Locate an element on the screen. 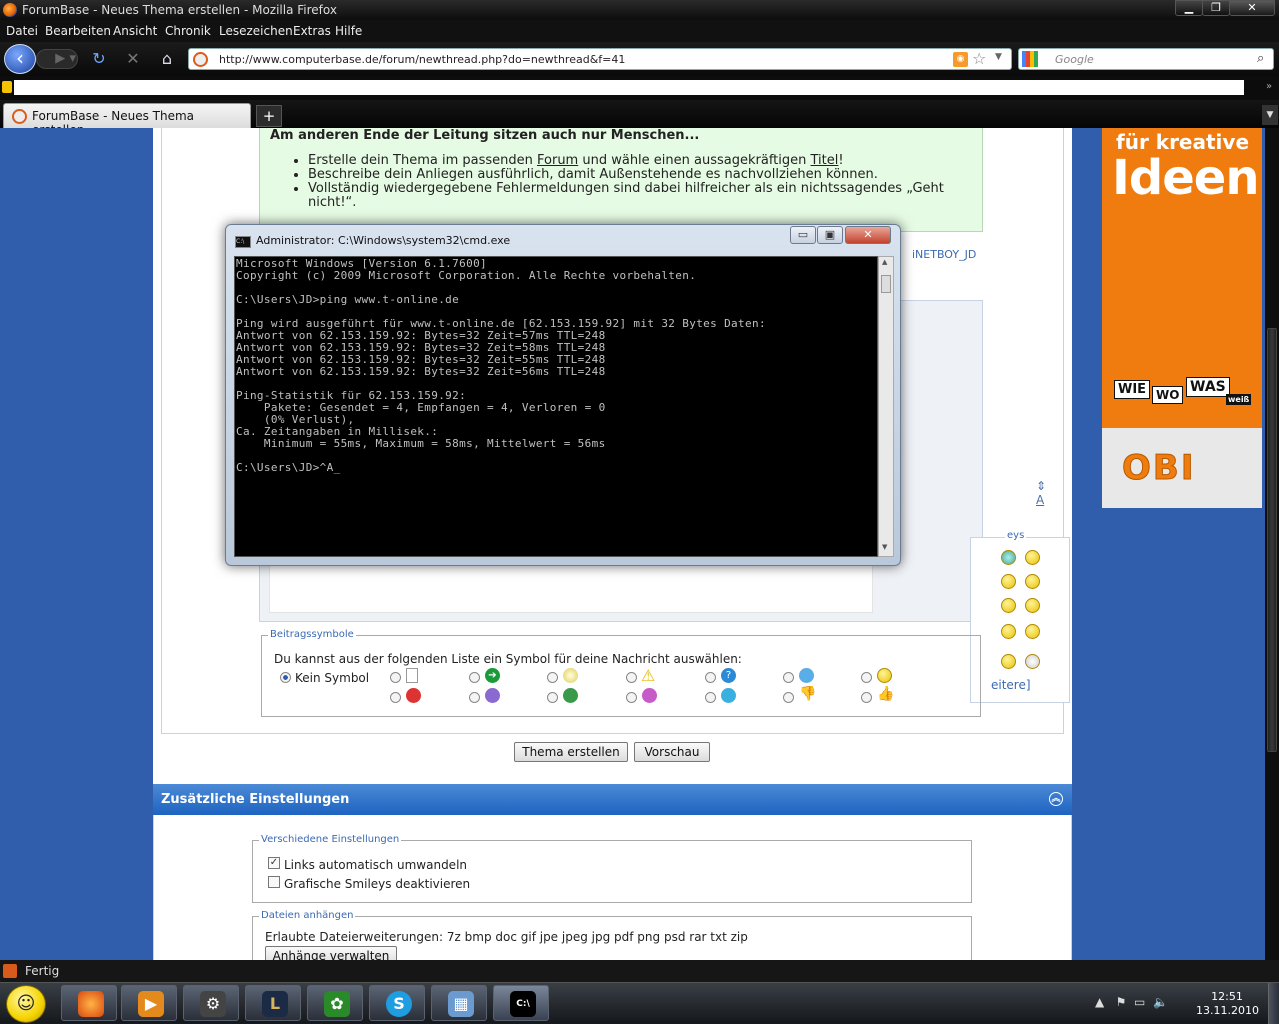 The height and width of the screenshot is (1024, 1279). auto-links-checkbox: ✓ is located at coordinates (274, 863).